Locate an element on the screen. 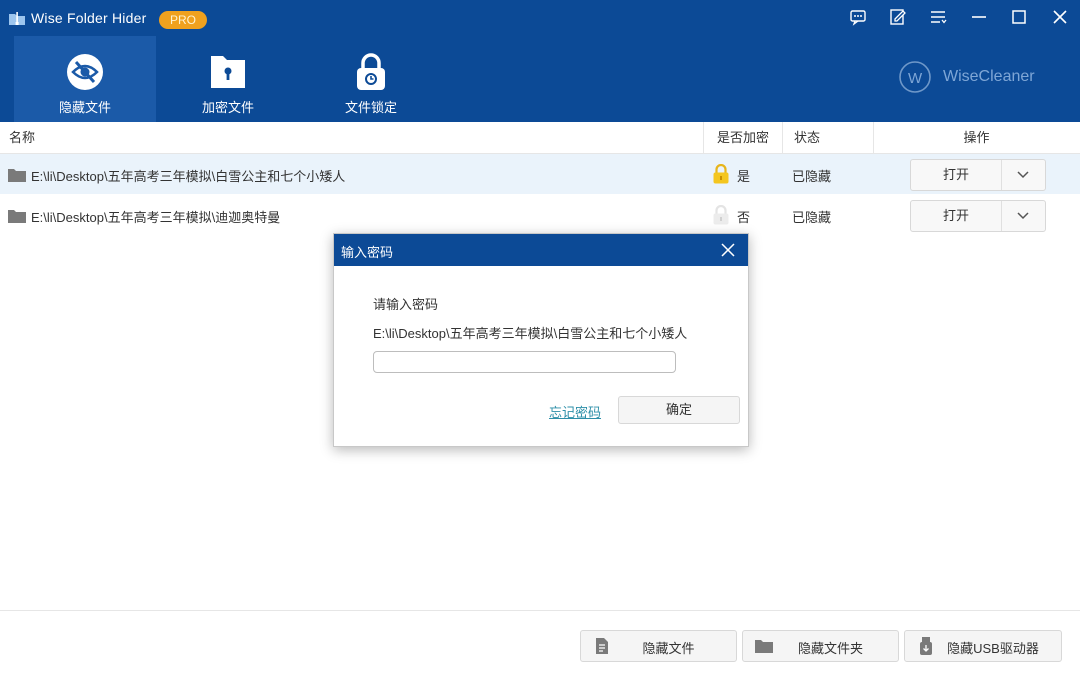  table-header: 名称 是否加密 状态 操作 is located at coordinates (540, 138).